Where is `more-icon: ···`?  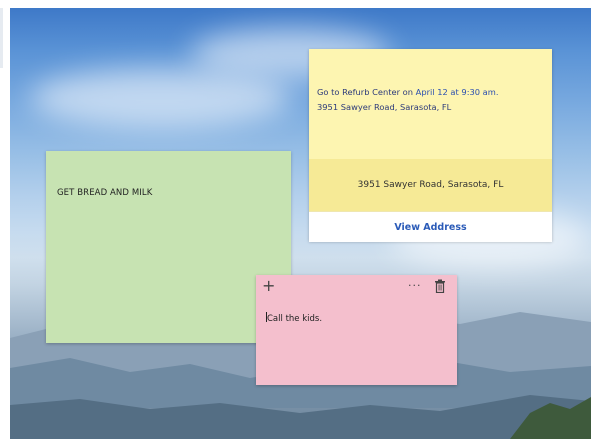
more-icon: ··· is located at coordinates (415, 286).